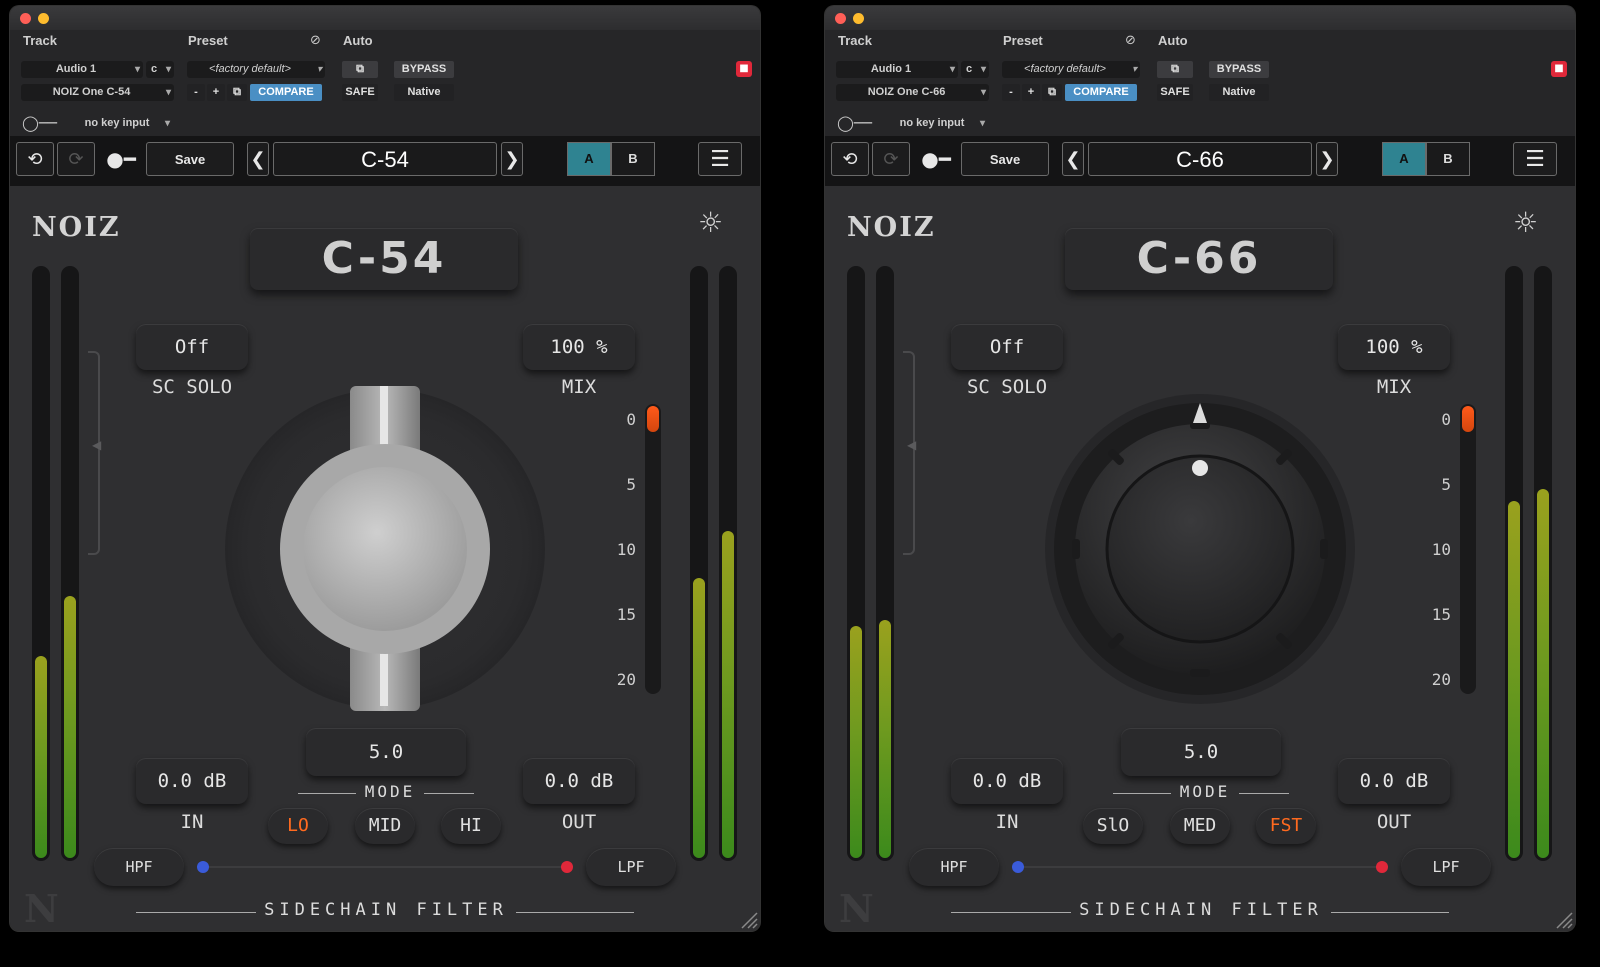 This screenshot has height=967, width=1600. What do you see at coordinates (653, 549) in the screenshot?
I see `gain-reduction-meter` at bounding box center [653, 549].